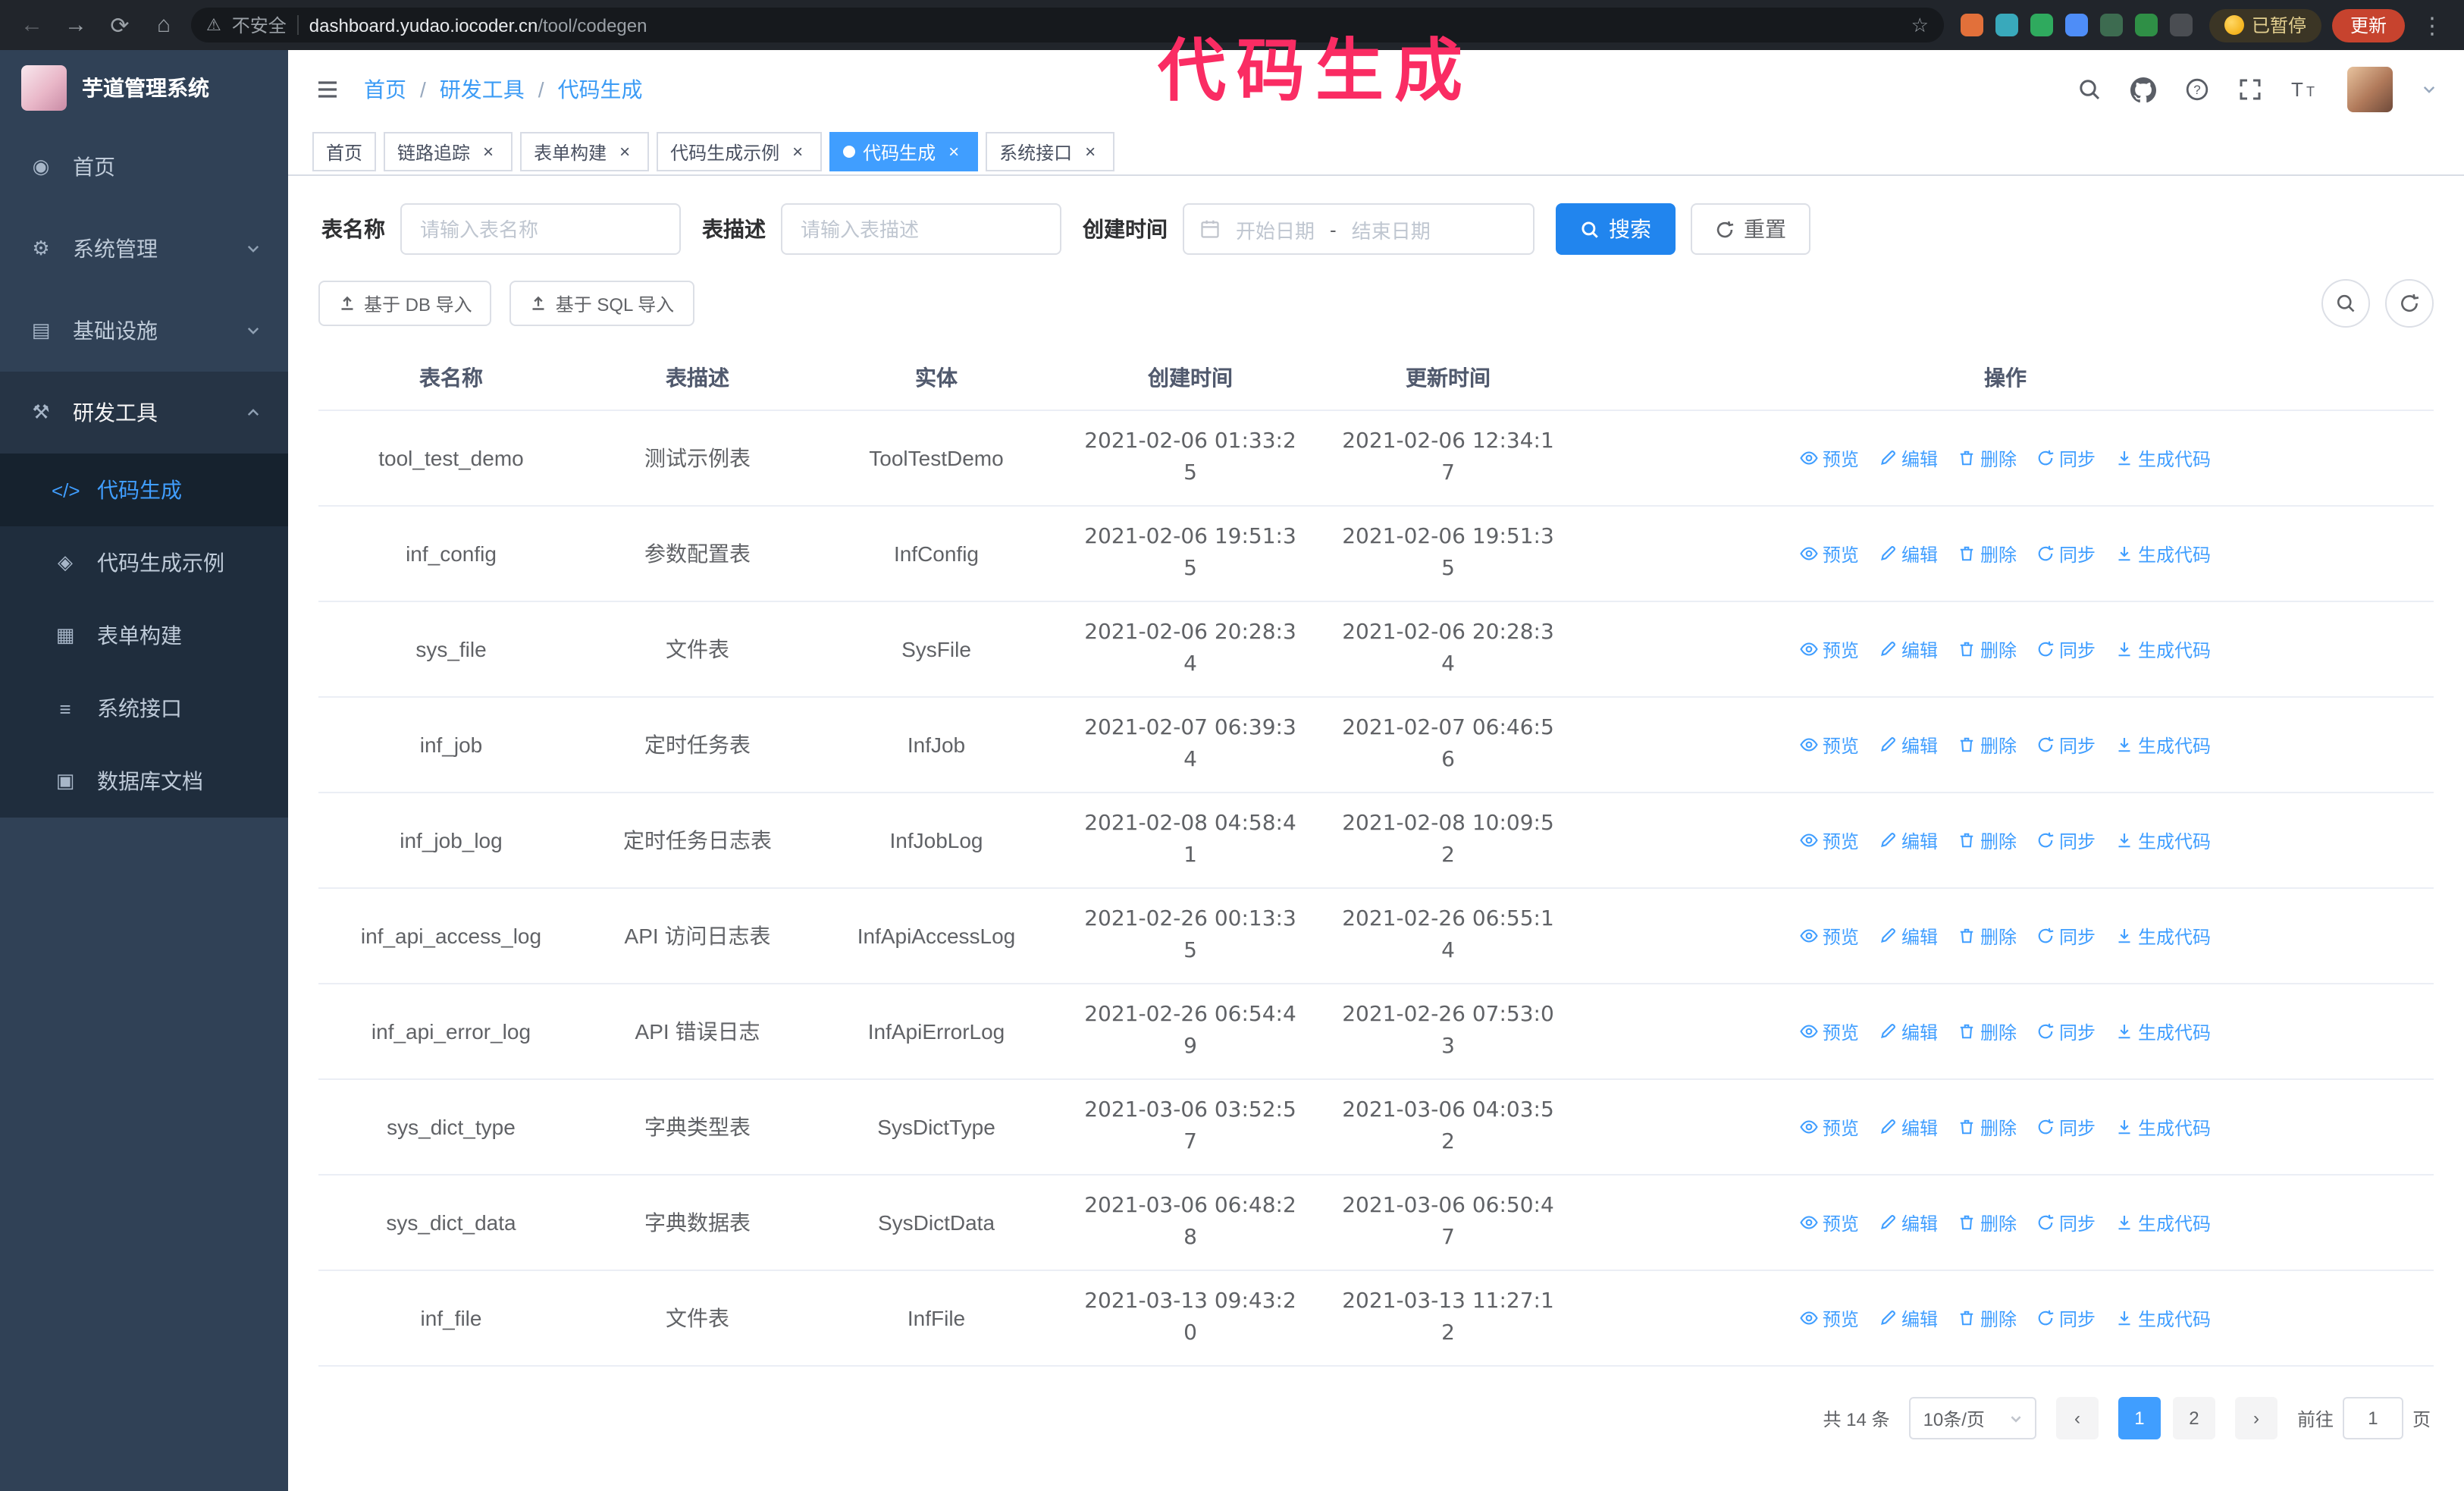  What do you see at coordinates (144, 167) in the screenshot?
I see `sidebar-item-home: ◉ 首页` at bounding box center [144, 167].